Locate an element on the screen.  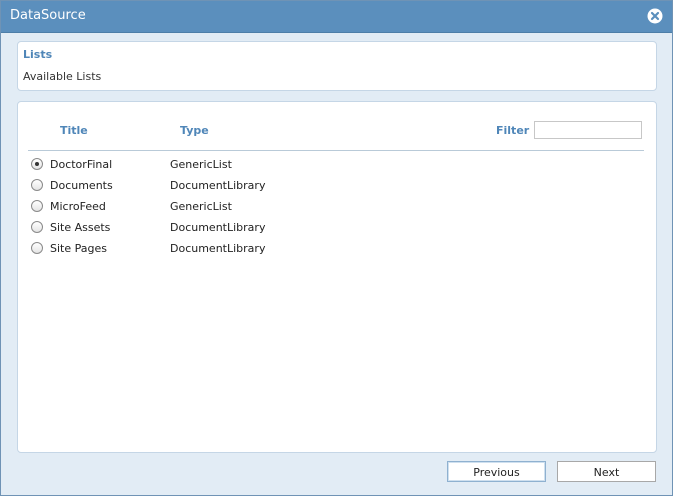
filter-label: Filter is located at coordinates (513, 130).